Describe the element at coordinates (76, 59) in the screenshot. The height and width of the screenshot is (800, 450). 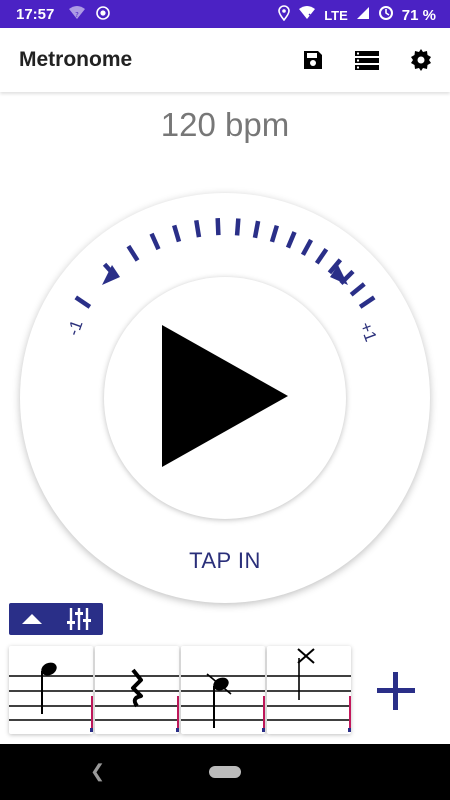
I see `app-title: Metronome` at that location.